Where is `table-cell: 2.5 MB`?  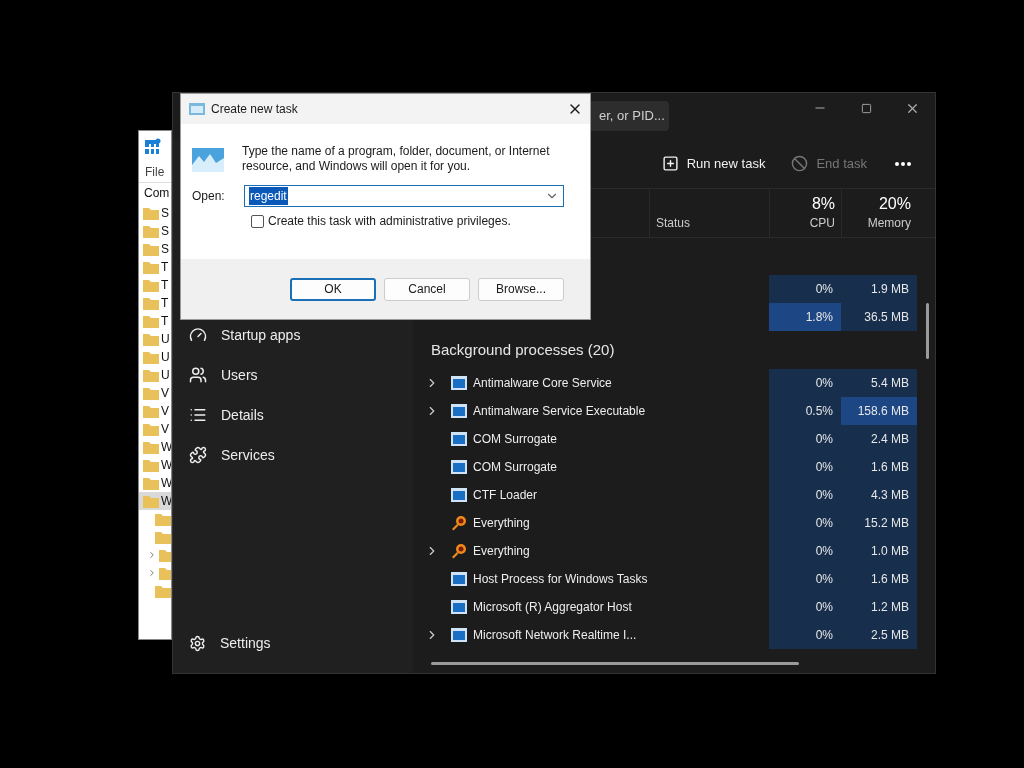 table-cell: 2.5 MB is located at coordinates (879, 635).